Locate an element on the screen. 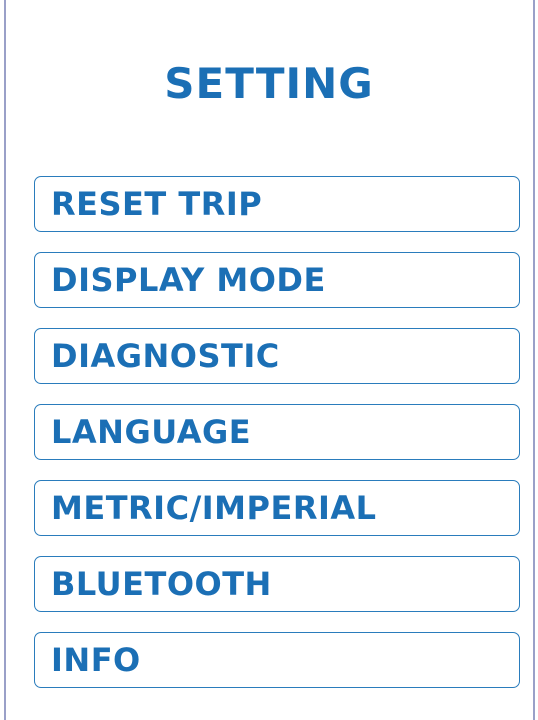  menu-item-label: DISPLAY MODE is located at coordinates (188, 280).